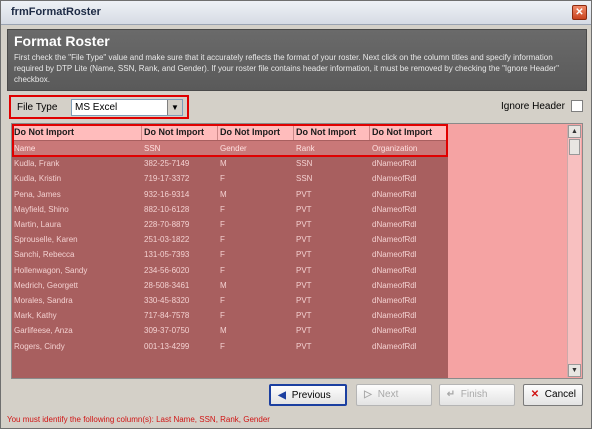 This screenshot has width=592, height=429. I want to click on finish-label: Finish, so click(474, 394).